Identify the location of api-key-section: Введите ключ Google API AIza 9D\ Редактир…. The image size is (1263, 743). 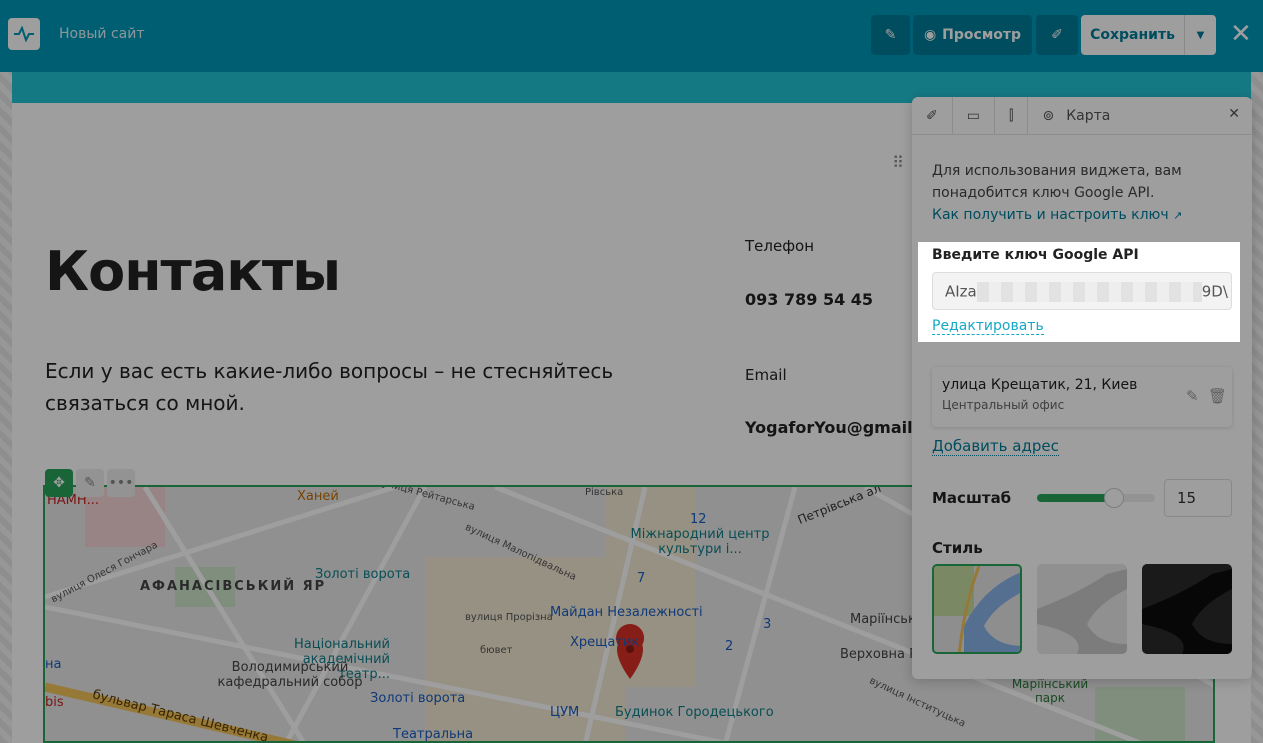
(1079, 292).